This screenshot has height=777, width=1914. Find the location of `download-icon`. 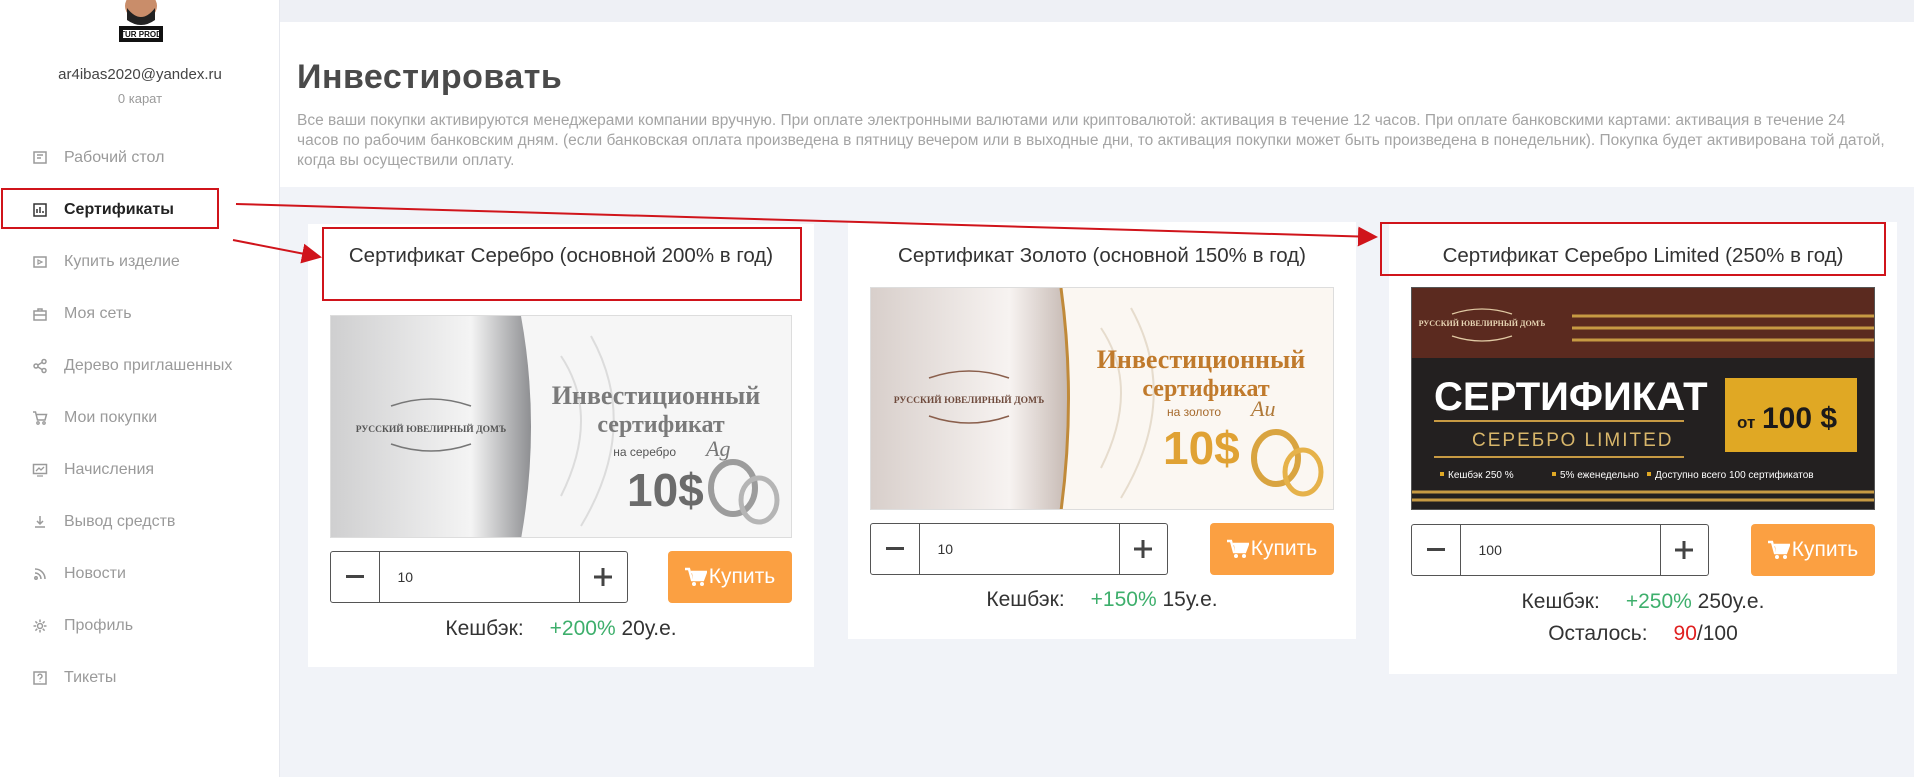

download-icon is located at coordinates (40, 522).